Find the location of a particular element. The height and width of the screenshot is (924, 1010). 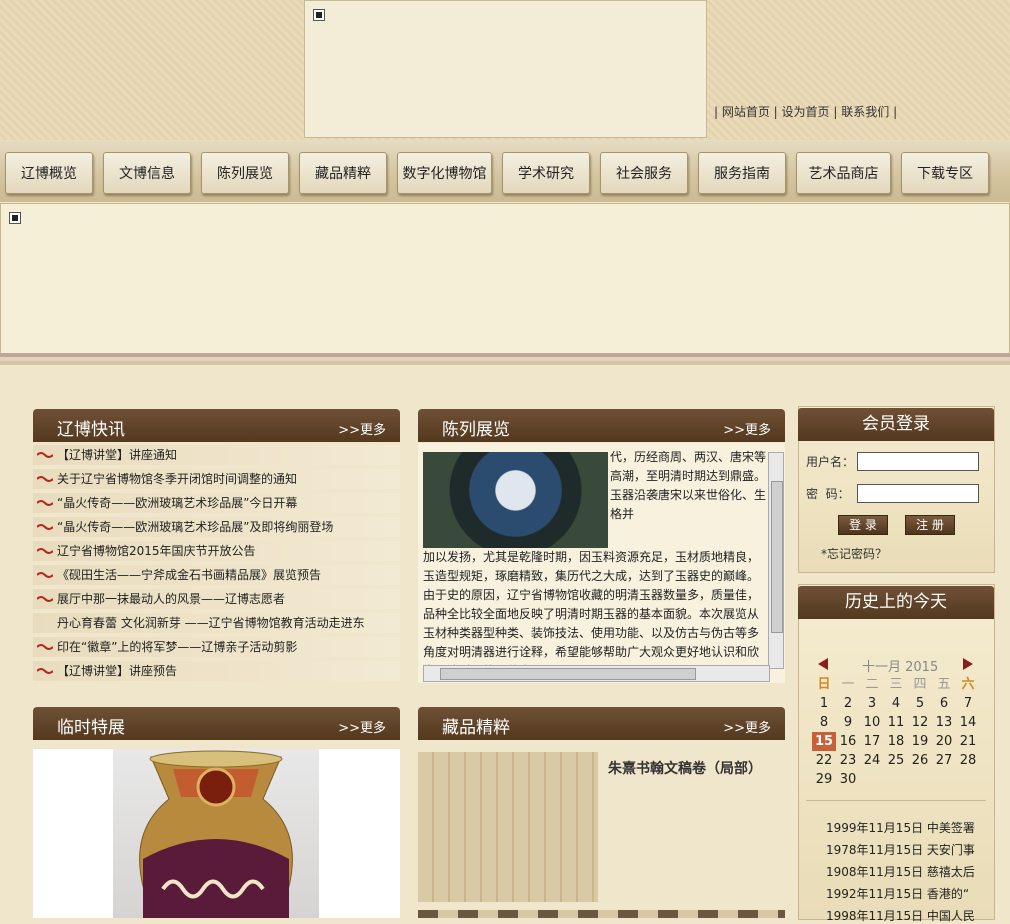

calendar-day: 24 is located at coordinates (872, 760).